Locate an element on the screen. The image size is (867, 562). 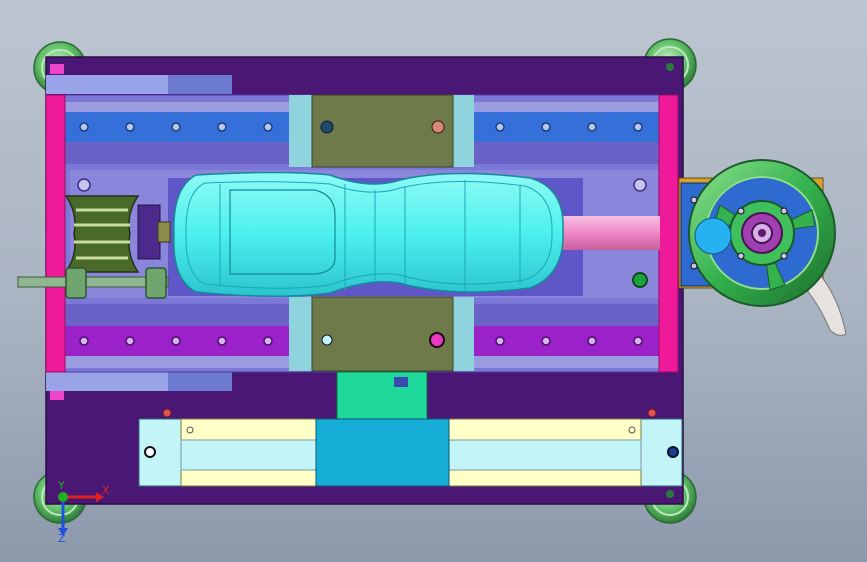
handwheel-icon is located at coordinates (762, 233).